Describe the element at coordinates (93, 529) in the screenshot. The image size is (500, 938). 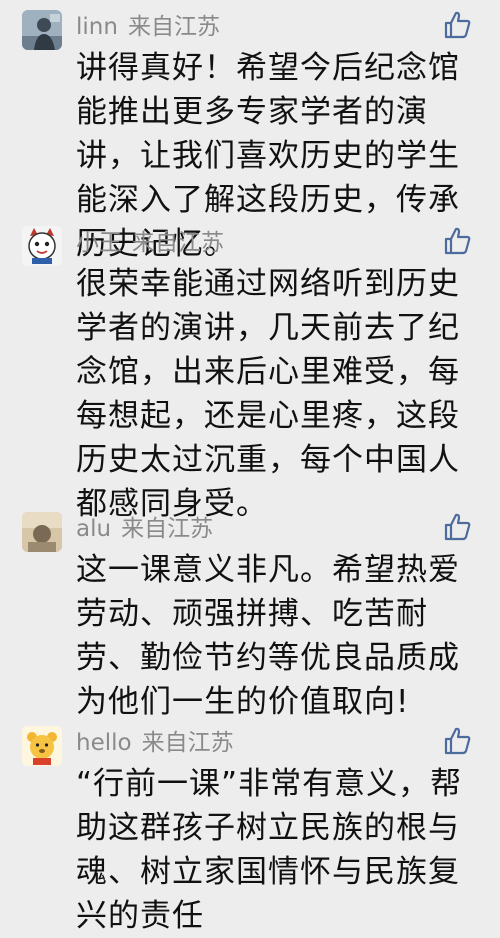
I see `username: alu` at that location.